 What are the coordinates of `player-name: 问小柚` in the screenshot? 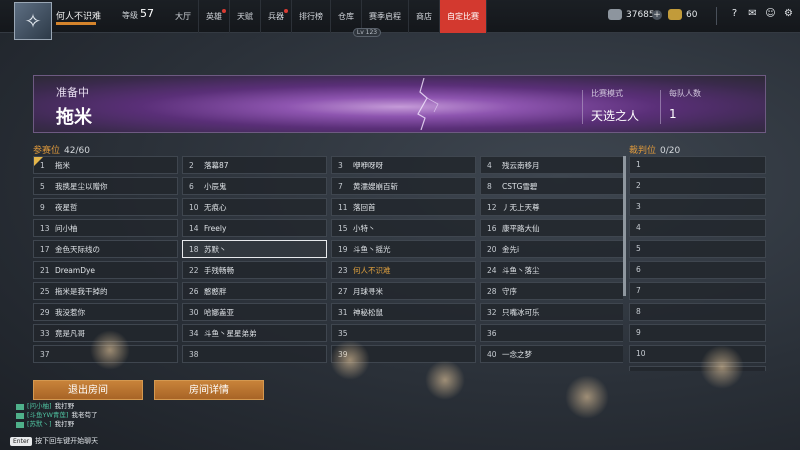 It's located at (66, 228).